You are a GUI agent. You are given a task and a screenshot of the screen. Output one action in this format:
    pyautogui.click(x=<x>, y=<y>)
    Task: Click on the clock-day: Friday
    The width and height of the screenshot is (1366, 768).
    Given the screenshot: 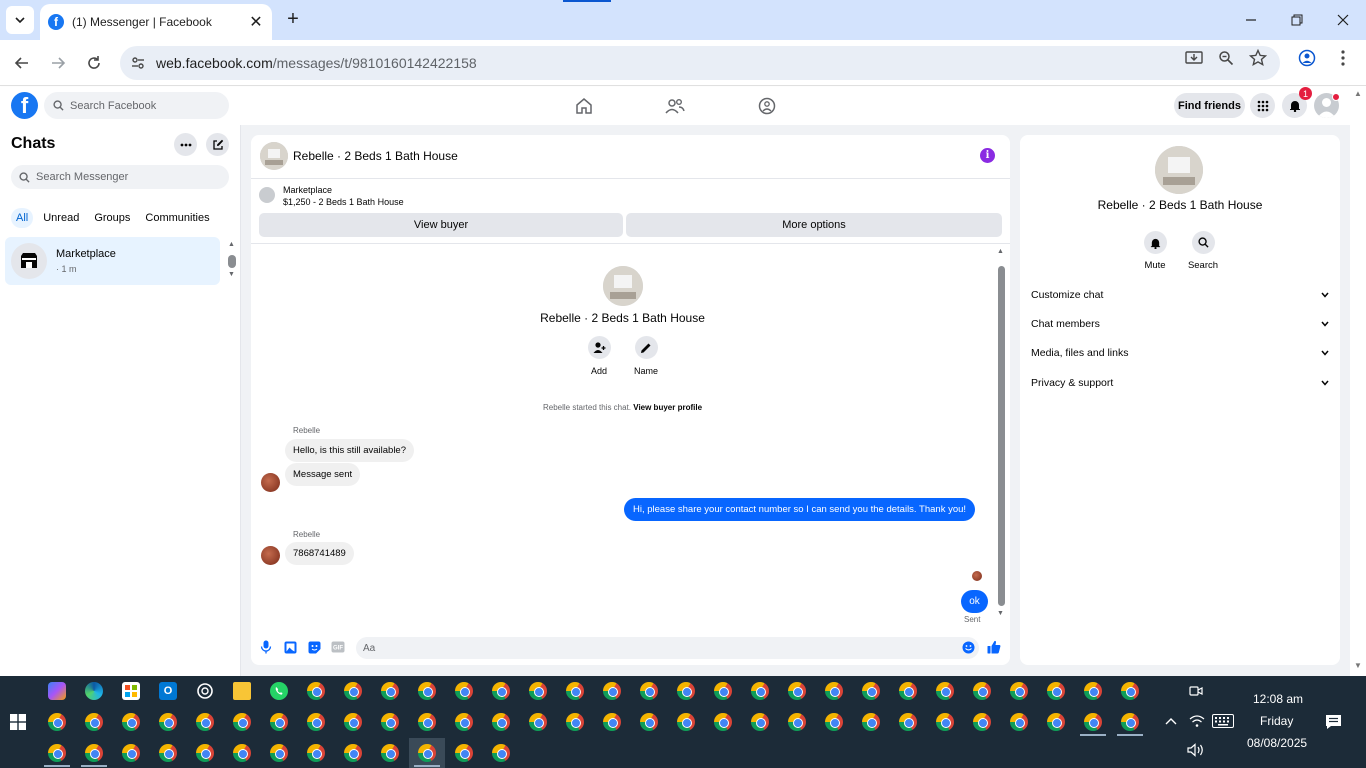 What is the action you would take?
    pyautogui.click(x=1276, y=721)
    